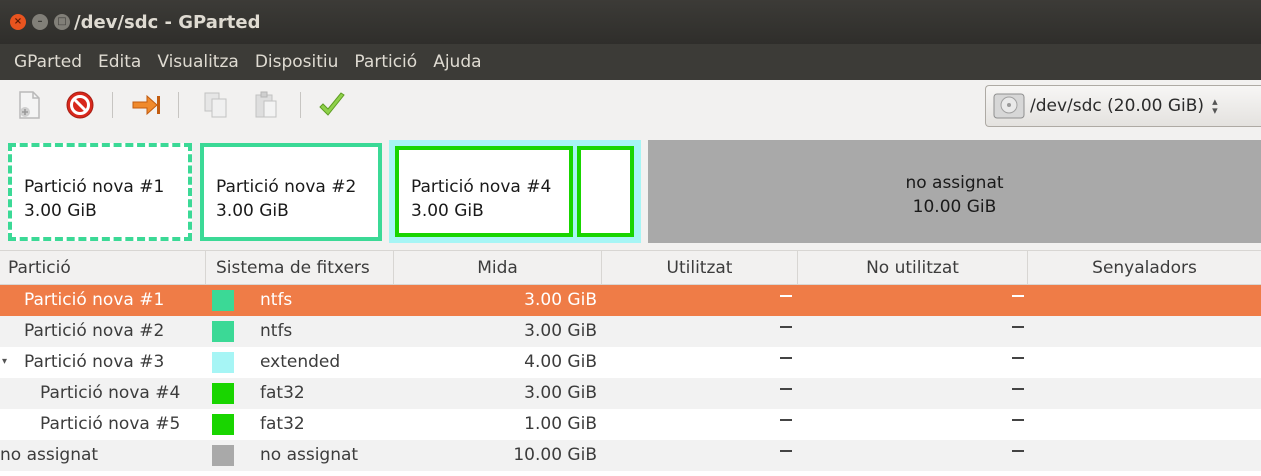 The image size is (1261, 476). I want to click on apply-button, so click(332, 105).